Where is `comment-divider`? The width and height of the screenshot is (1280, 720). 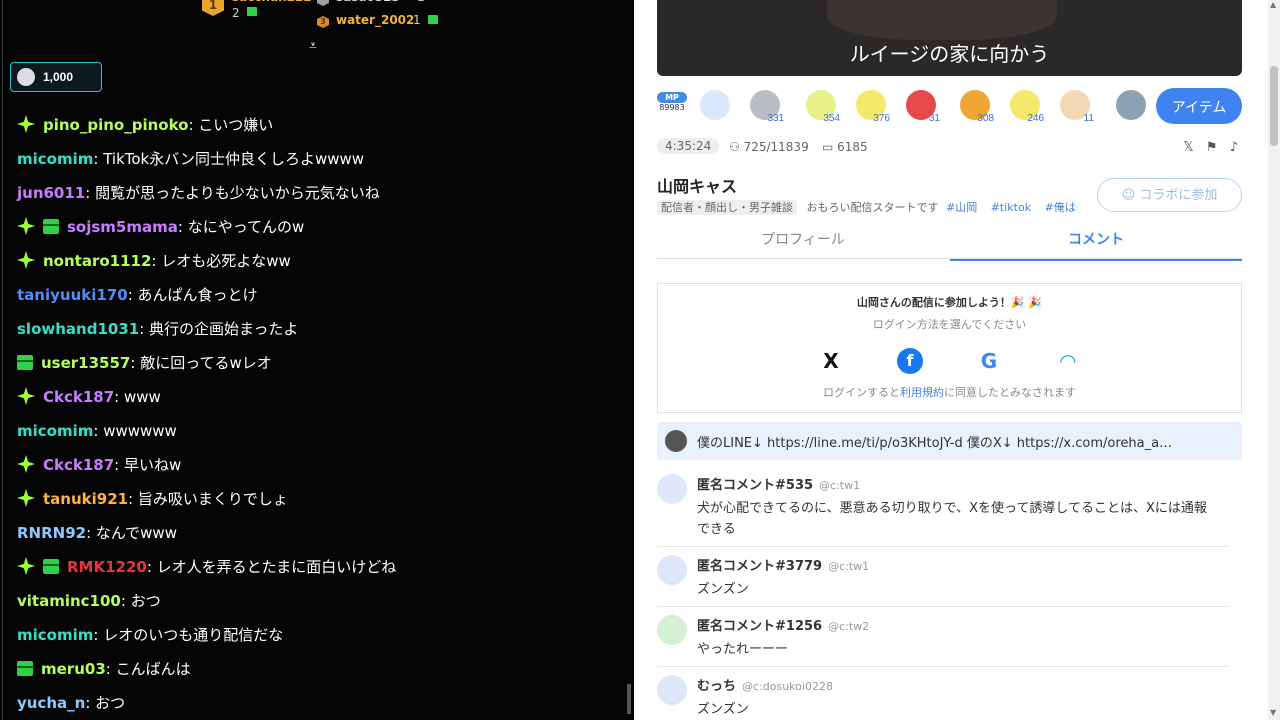 comment-divider is located at coordinates (943, 546).